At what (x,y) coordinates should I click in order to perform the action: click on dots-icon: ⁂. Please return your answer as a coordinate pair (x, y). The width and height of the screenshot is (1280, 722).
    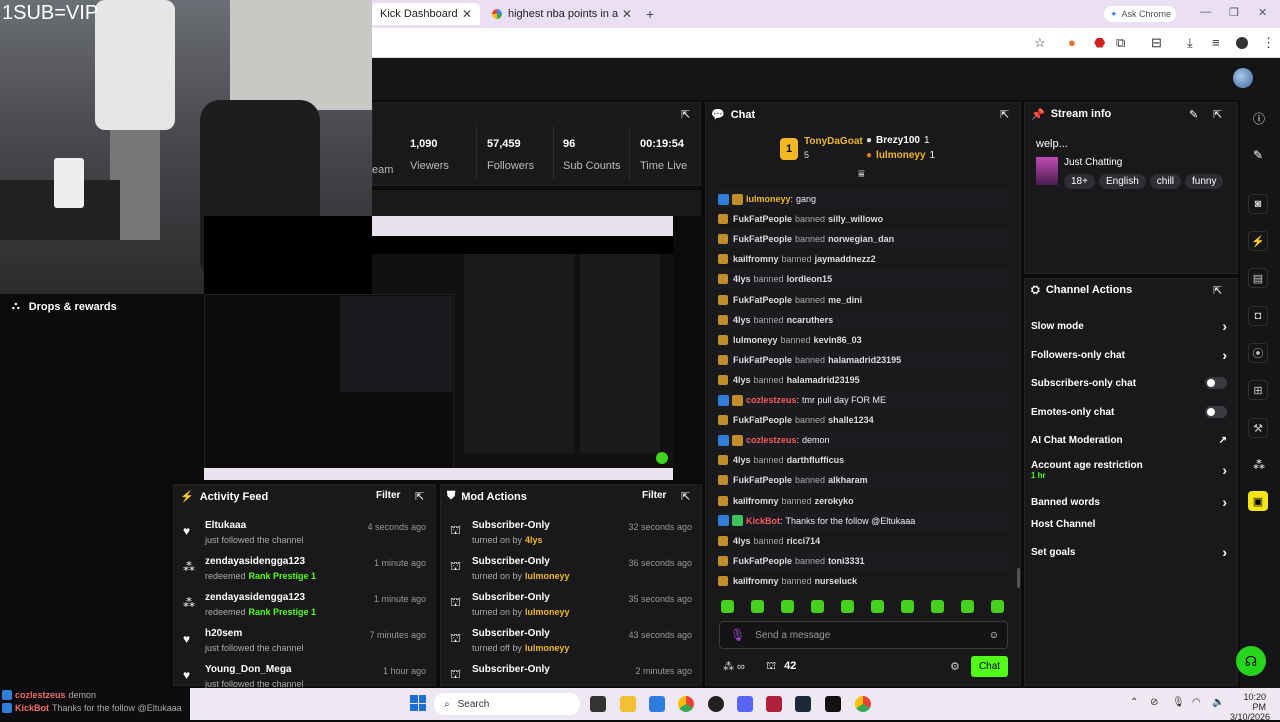
    Looking at the image, I should click on (1259, 465).